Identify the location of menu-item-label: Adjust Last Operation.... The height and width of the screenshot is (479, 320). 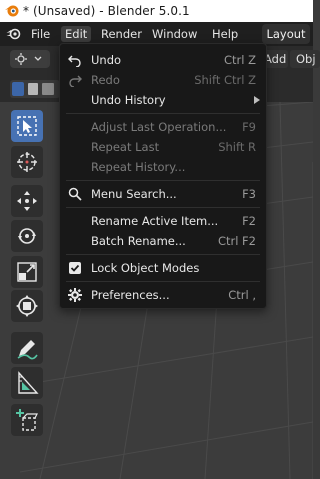
(159, 127).